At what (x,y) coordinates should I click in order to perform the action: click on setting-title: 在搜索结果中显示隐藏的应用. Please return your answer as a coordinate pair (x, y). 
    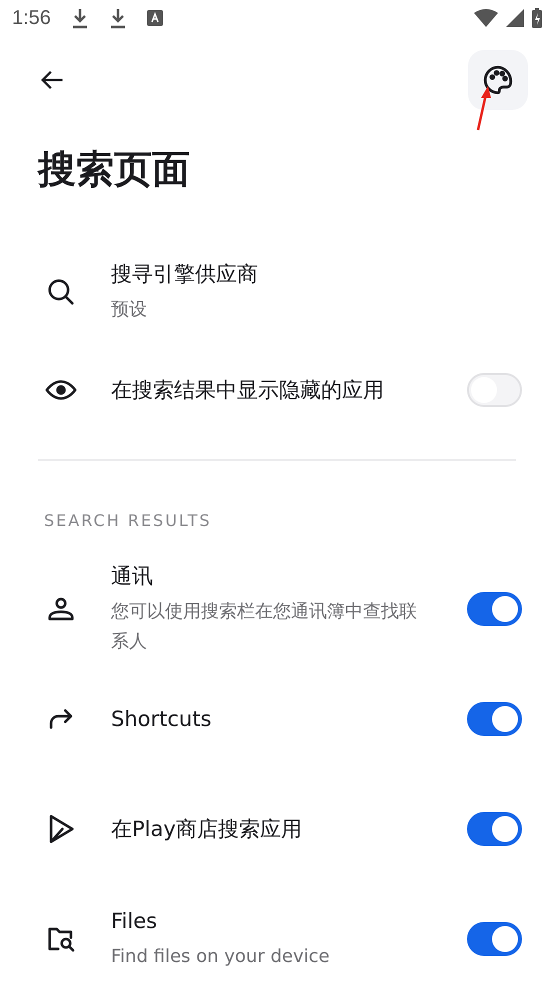
    Looking at the image, I should click on (248, 390).